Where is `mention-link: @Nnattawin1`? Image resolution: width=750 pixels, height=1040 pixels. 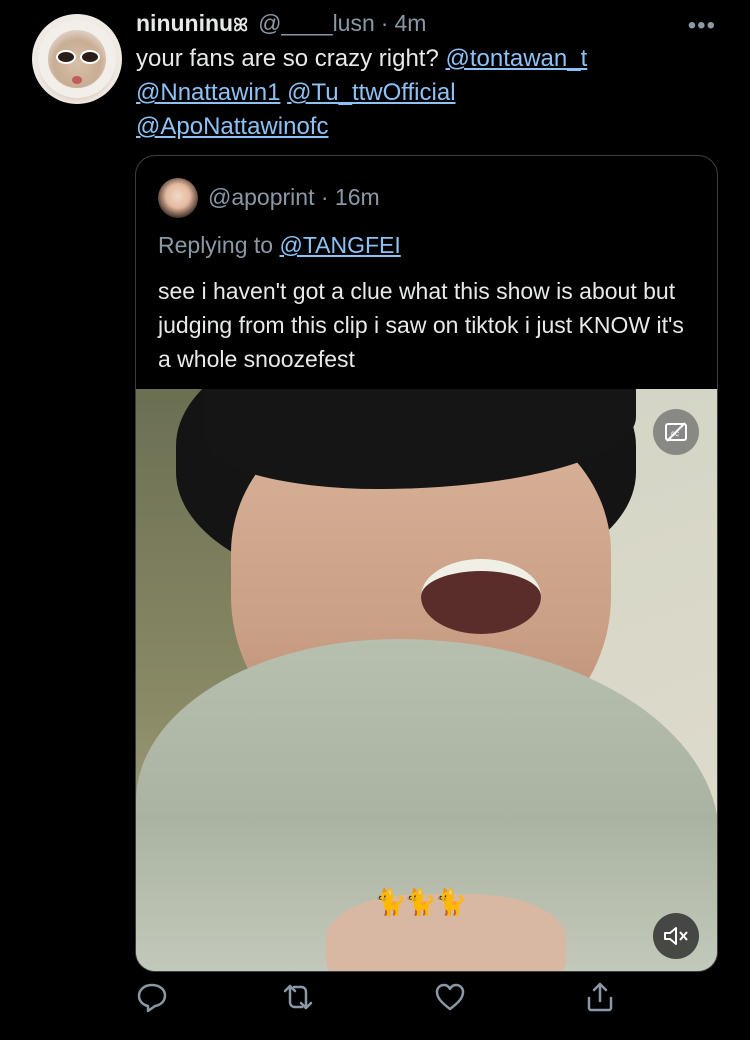
mention-link: @Nnattawin1 is located at coordinates (208, 92).